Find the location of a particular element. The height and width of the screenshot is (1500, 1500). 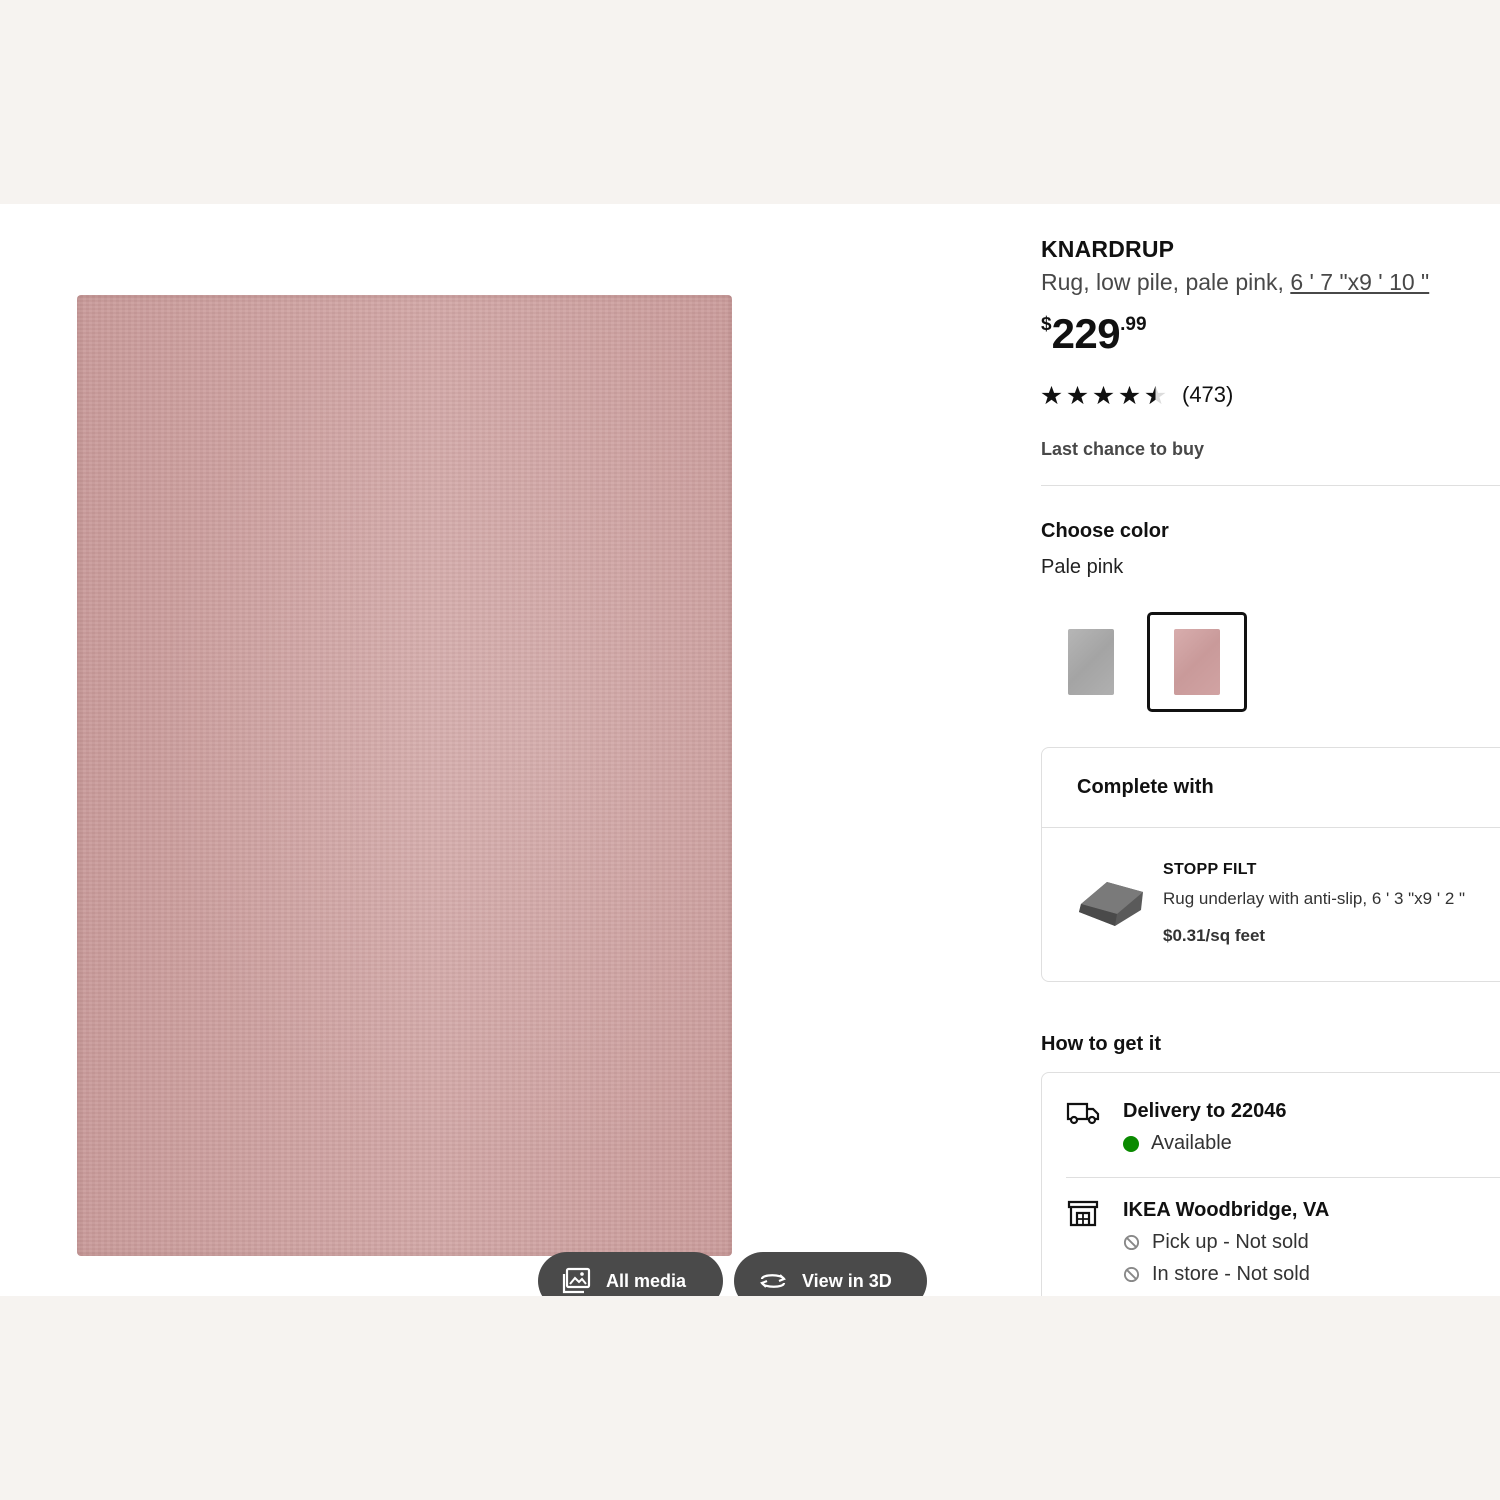

last-chance-notice: Last chance to buy is located at coordinates (1123, 449).